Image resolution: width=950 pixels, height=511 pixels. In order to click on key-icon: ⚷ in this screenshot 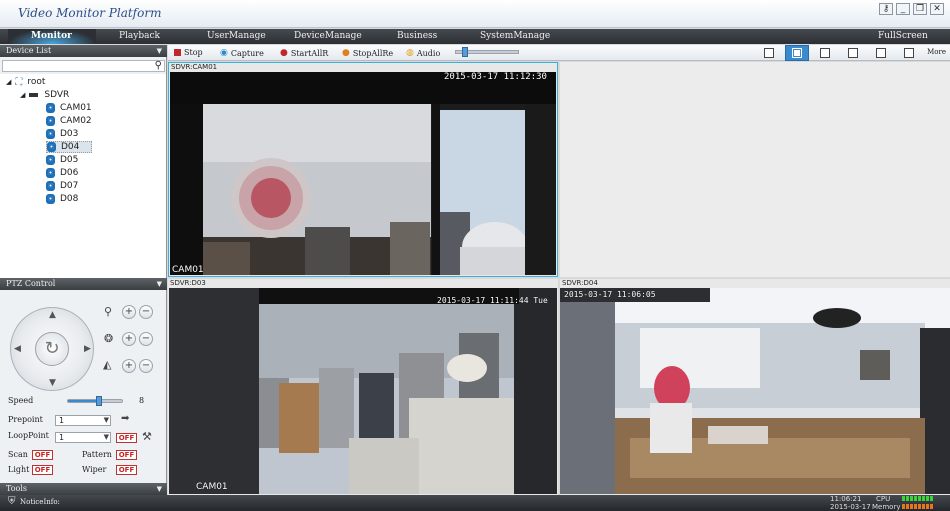, I will do `click(886, 9)`.